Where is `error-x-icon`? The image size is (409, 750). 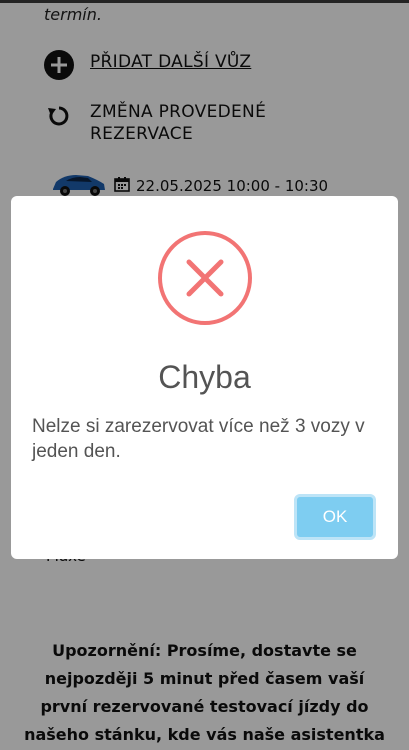 error-x-icon is located at coordinates (205, 278).